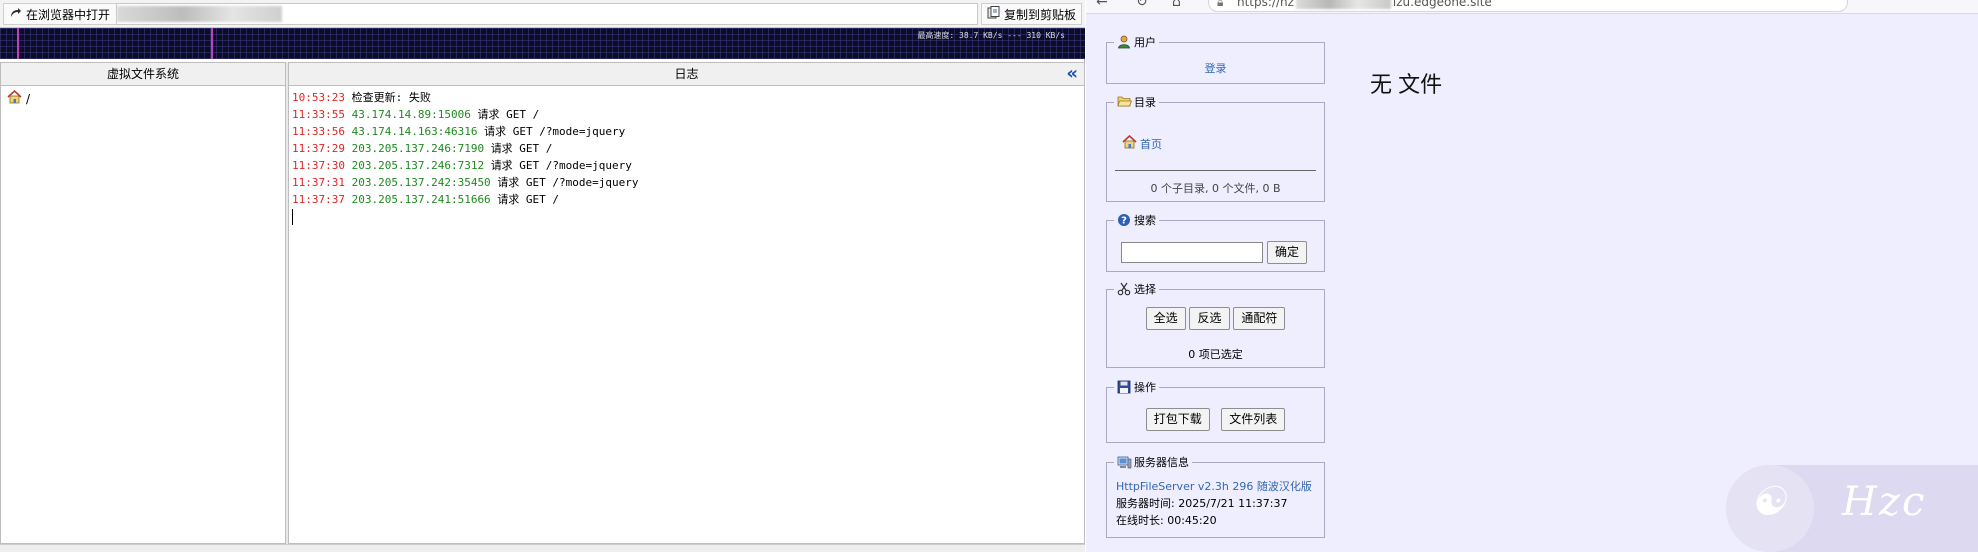 This screenshot has height=552, width=1978. What do you see at coordinates (1209, 318) in the screenshot?
I see `invert-selection-button: 反选` at bounding box center [1209, 318].